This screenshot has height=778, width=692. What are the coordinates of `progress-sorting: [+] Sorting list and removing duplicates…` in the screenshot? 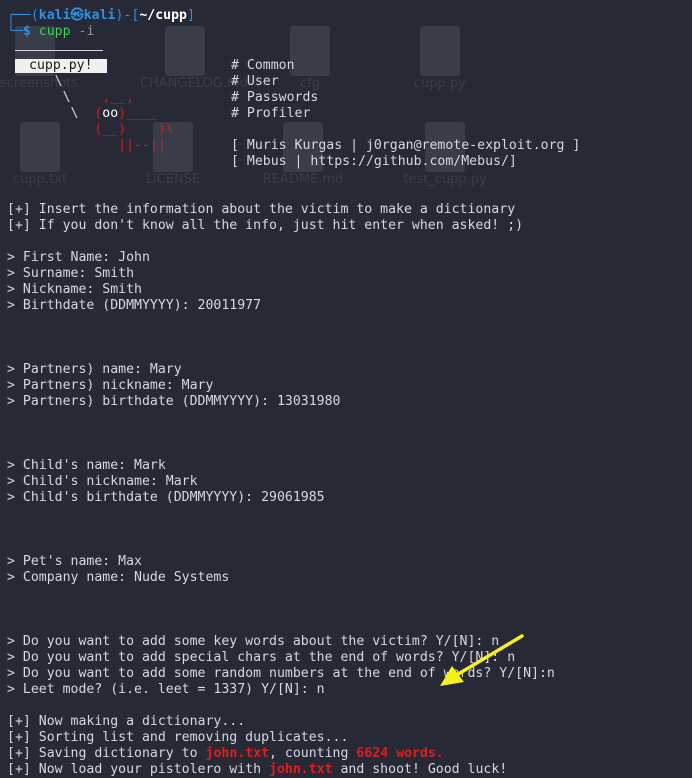 It's located at (178, 737).